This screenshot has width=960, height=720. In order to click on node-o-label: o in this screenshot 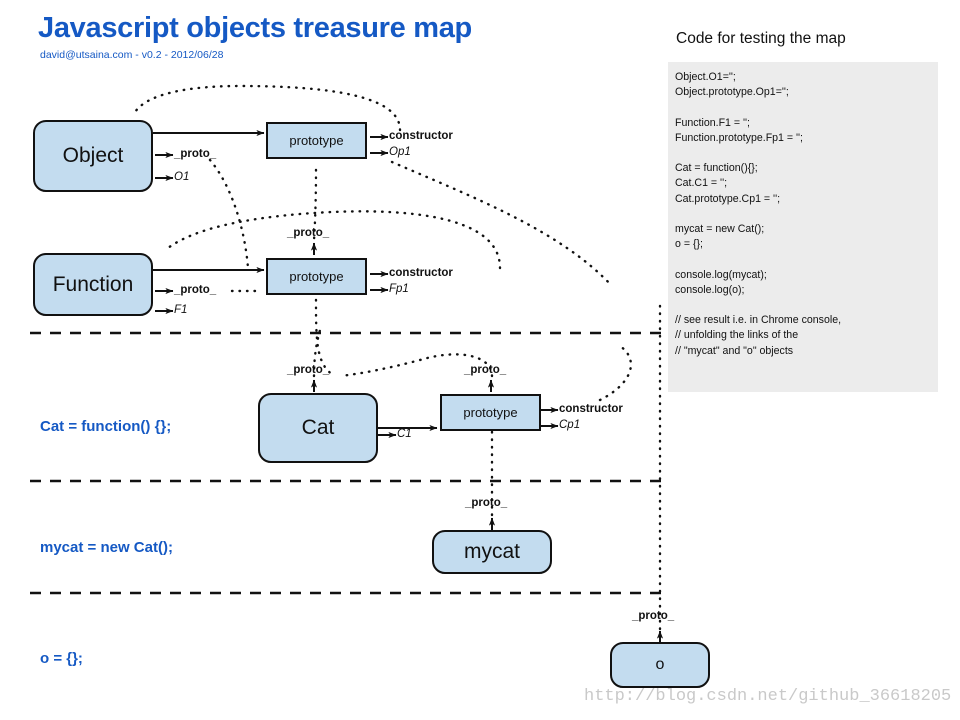, I will do `click(660, 664)`.